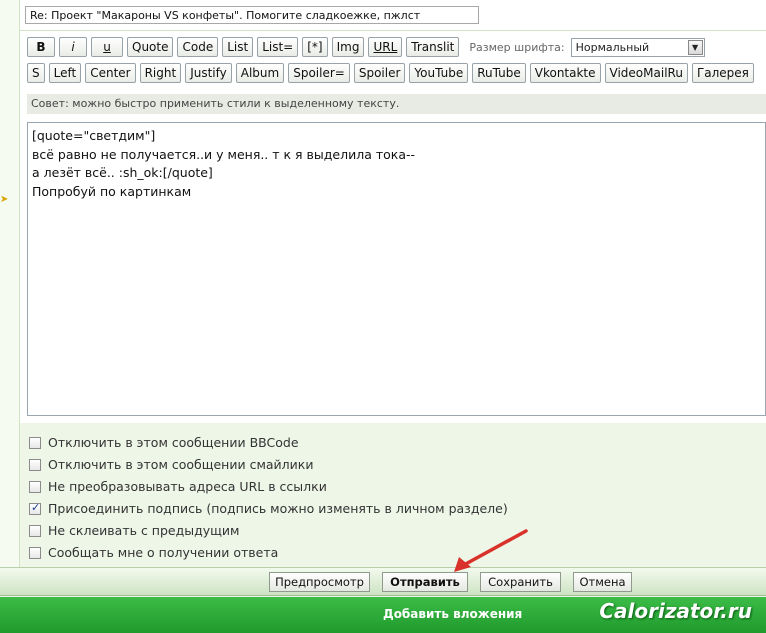 The height and width of the screenshot is (633, 766). What do you see at coordinates (695, 47) in the screenshot?
I see `chevron-down-icon: ▼` at bounding box center [695, 47].